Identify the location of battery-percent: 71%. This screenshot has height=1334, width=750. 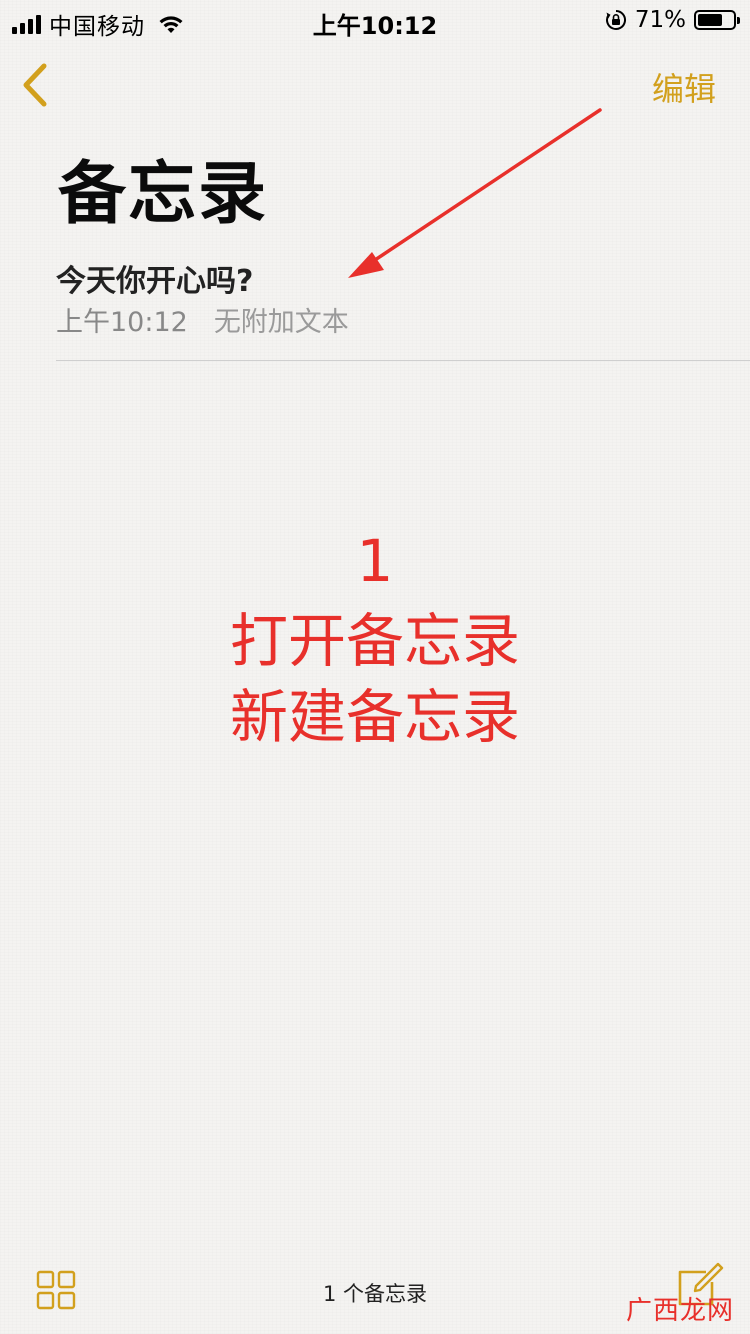
(660, 20).